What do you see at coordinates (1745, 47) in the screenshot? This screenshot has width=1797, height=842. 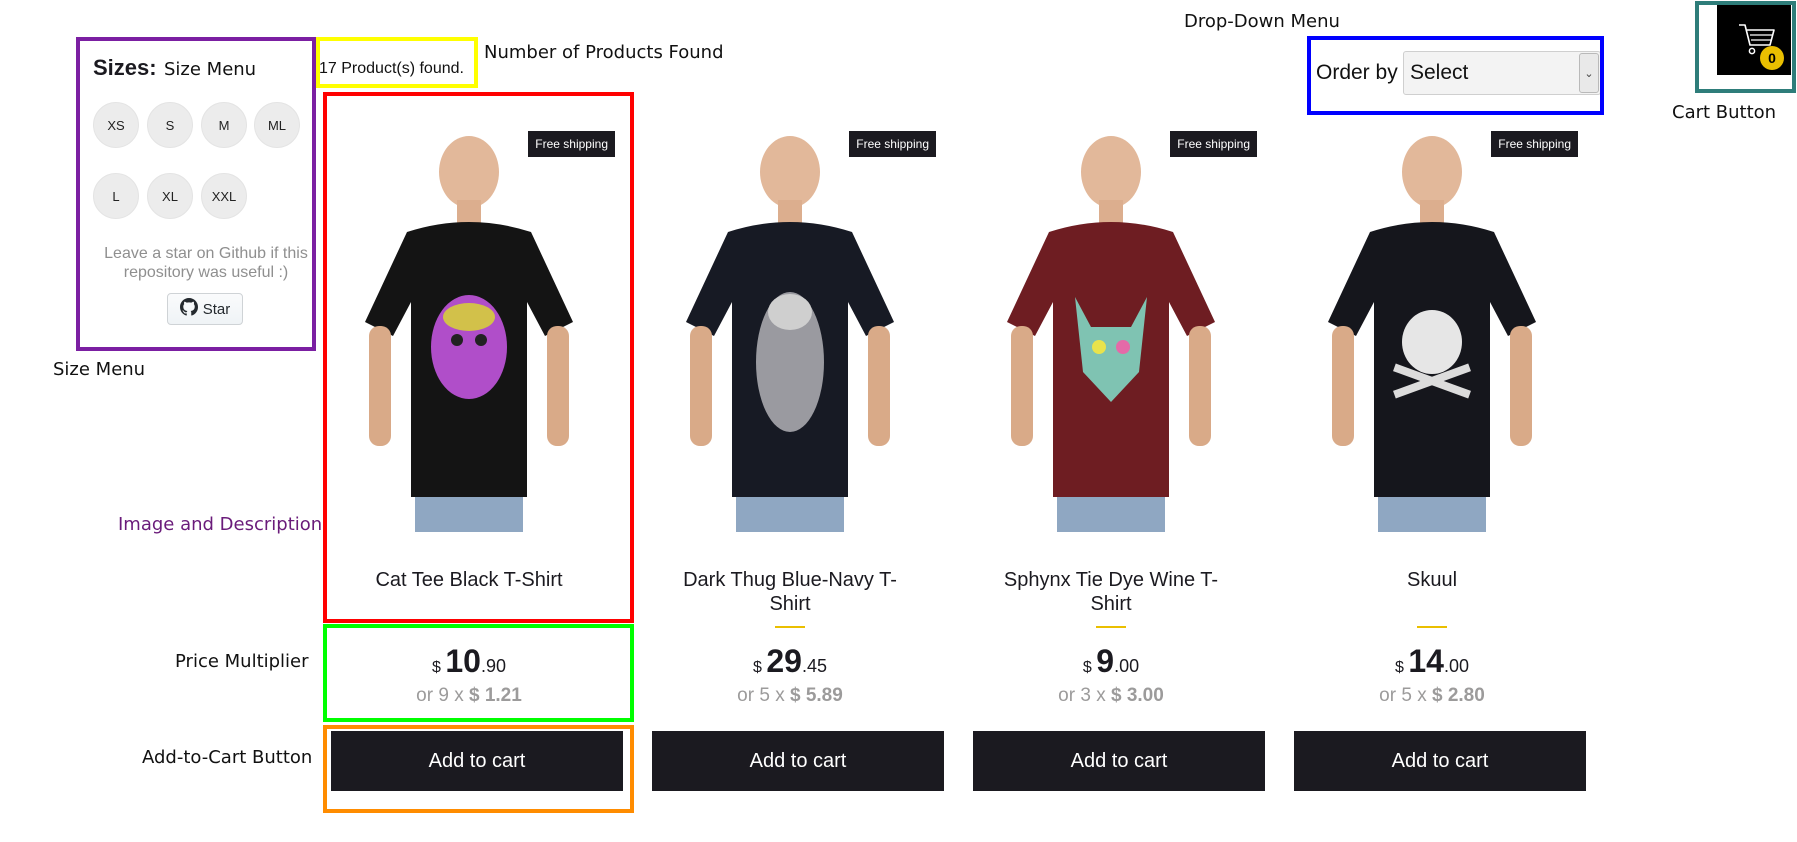 I see `annotation-box-cart` at bounding box center [1745, 47].